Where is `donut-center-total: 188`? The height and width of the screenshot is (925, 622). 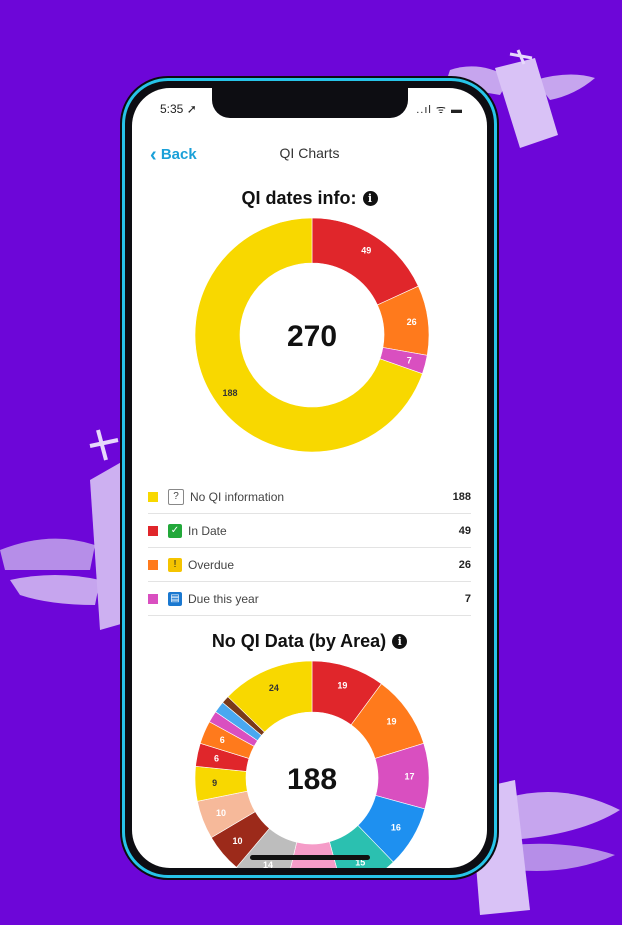 donut-center-total: 188 is located at coordinates (312, 779).